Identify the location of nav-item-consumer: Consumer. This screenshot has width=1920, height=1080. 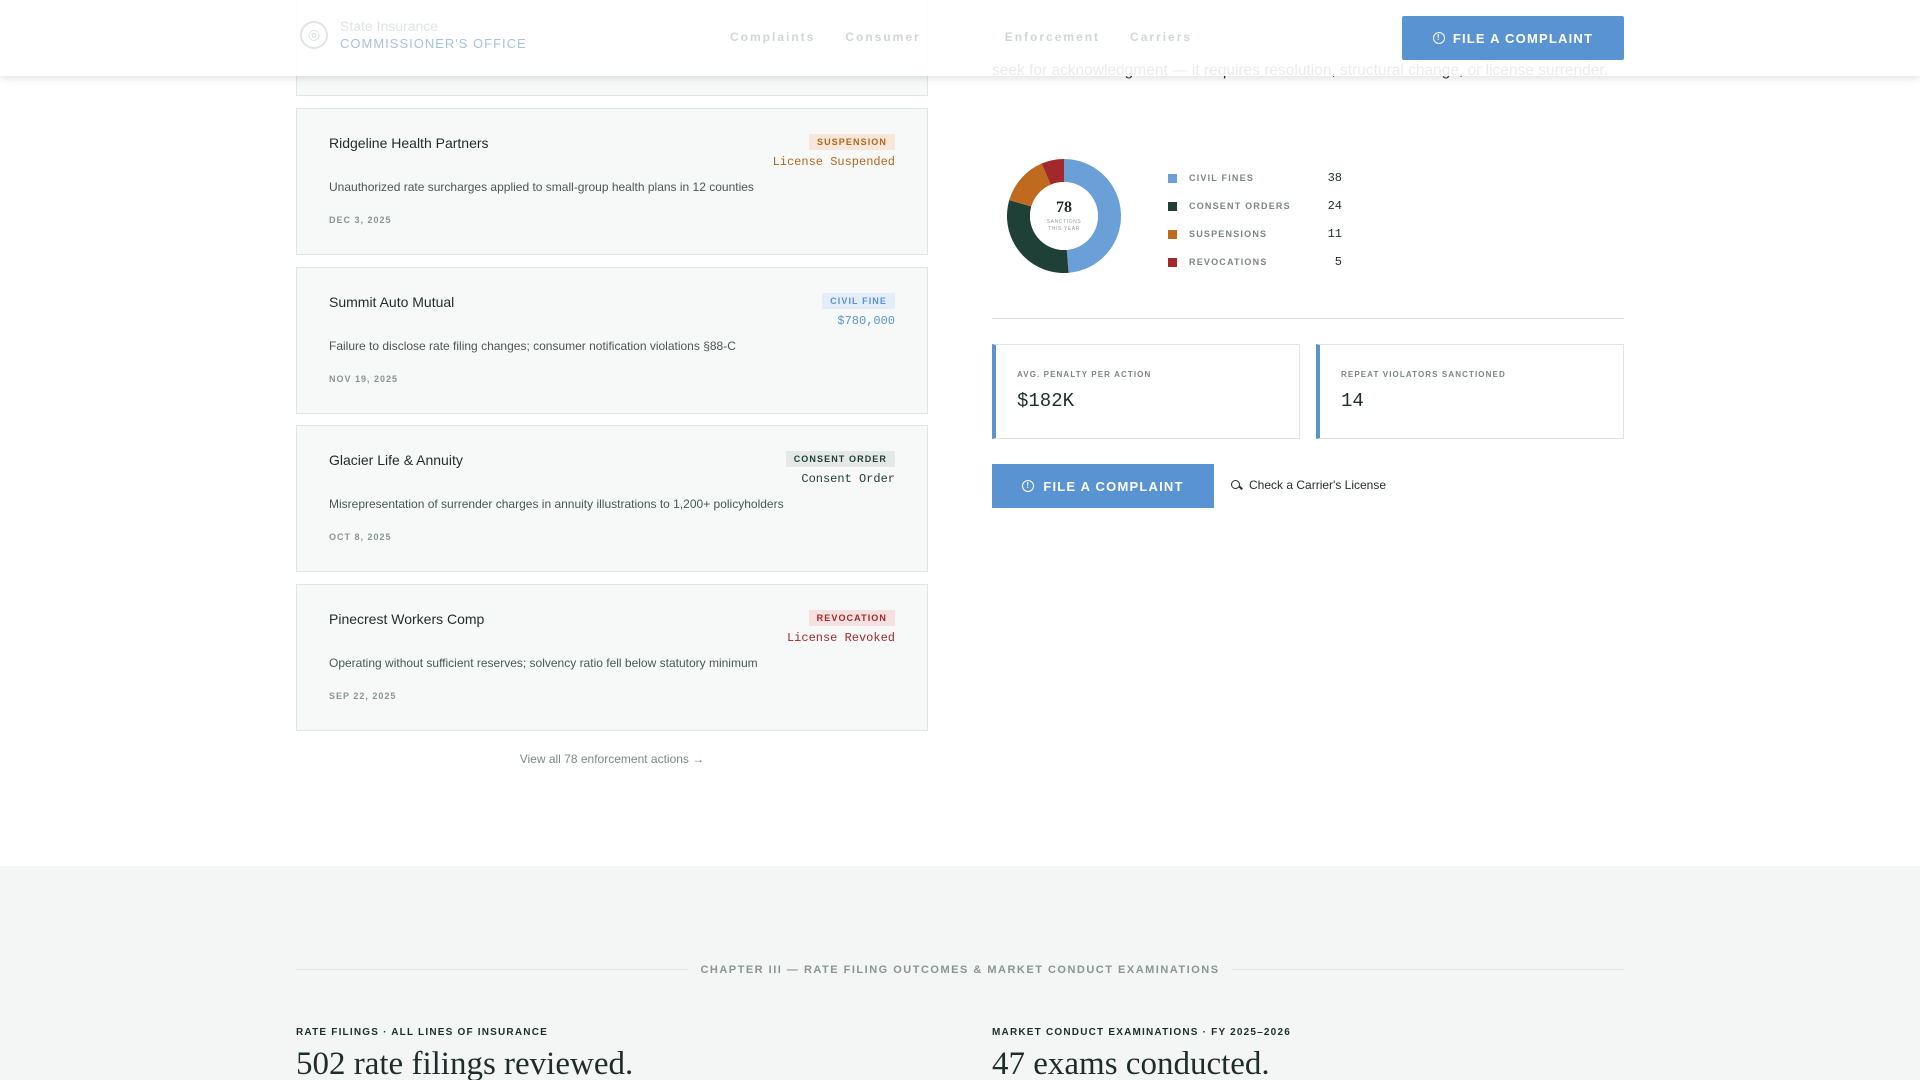
(882, 37).